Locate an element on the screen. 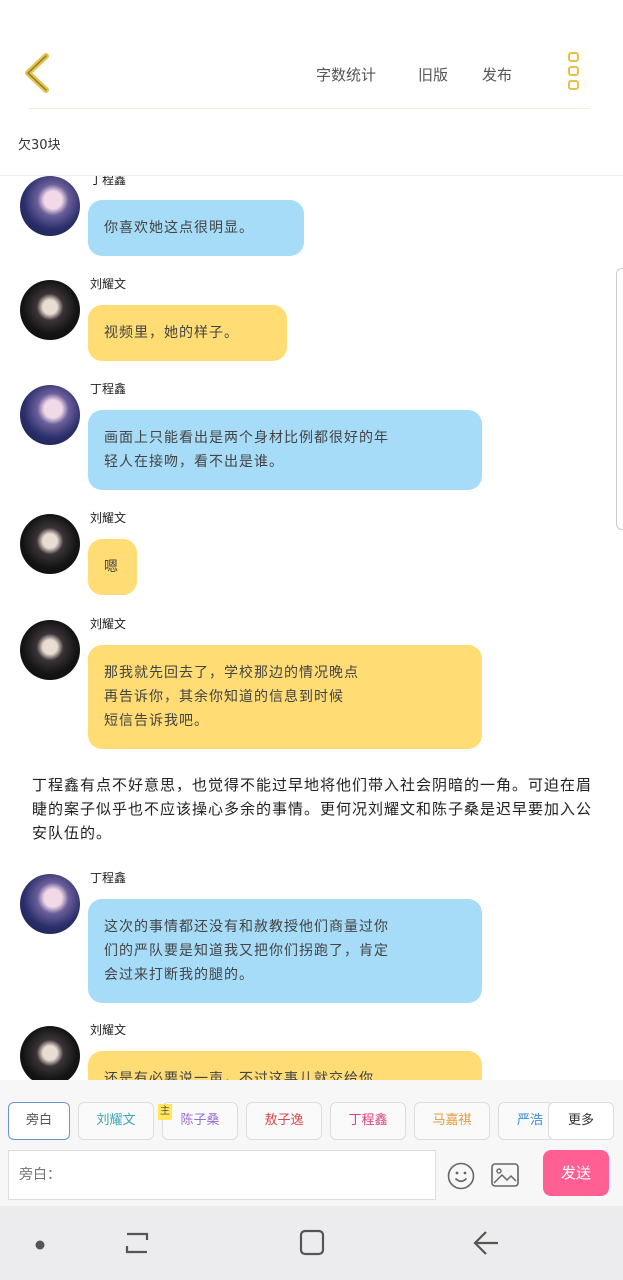 Image resolution: width=623 pixels, height=1280 pixels. message-bubble: 你喜欢她这点很明显。 is located at coordinates (196, 228).